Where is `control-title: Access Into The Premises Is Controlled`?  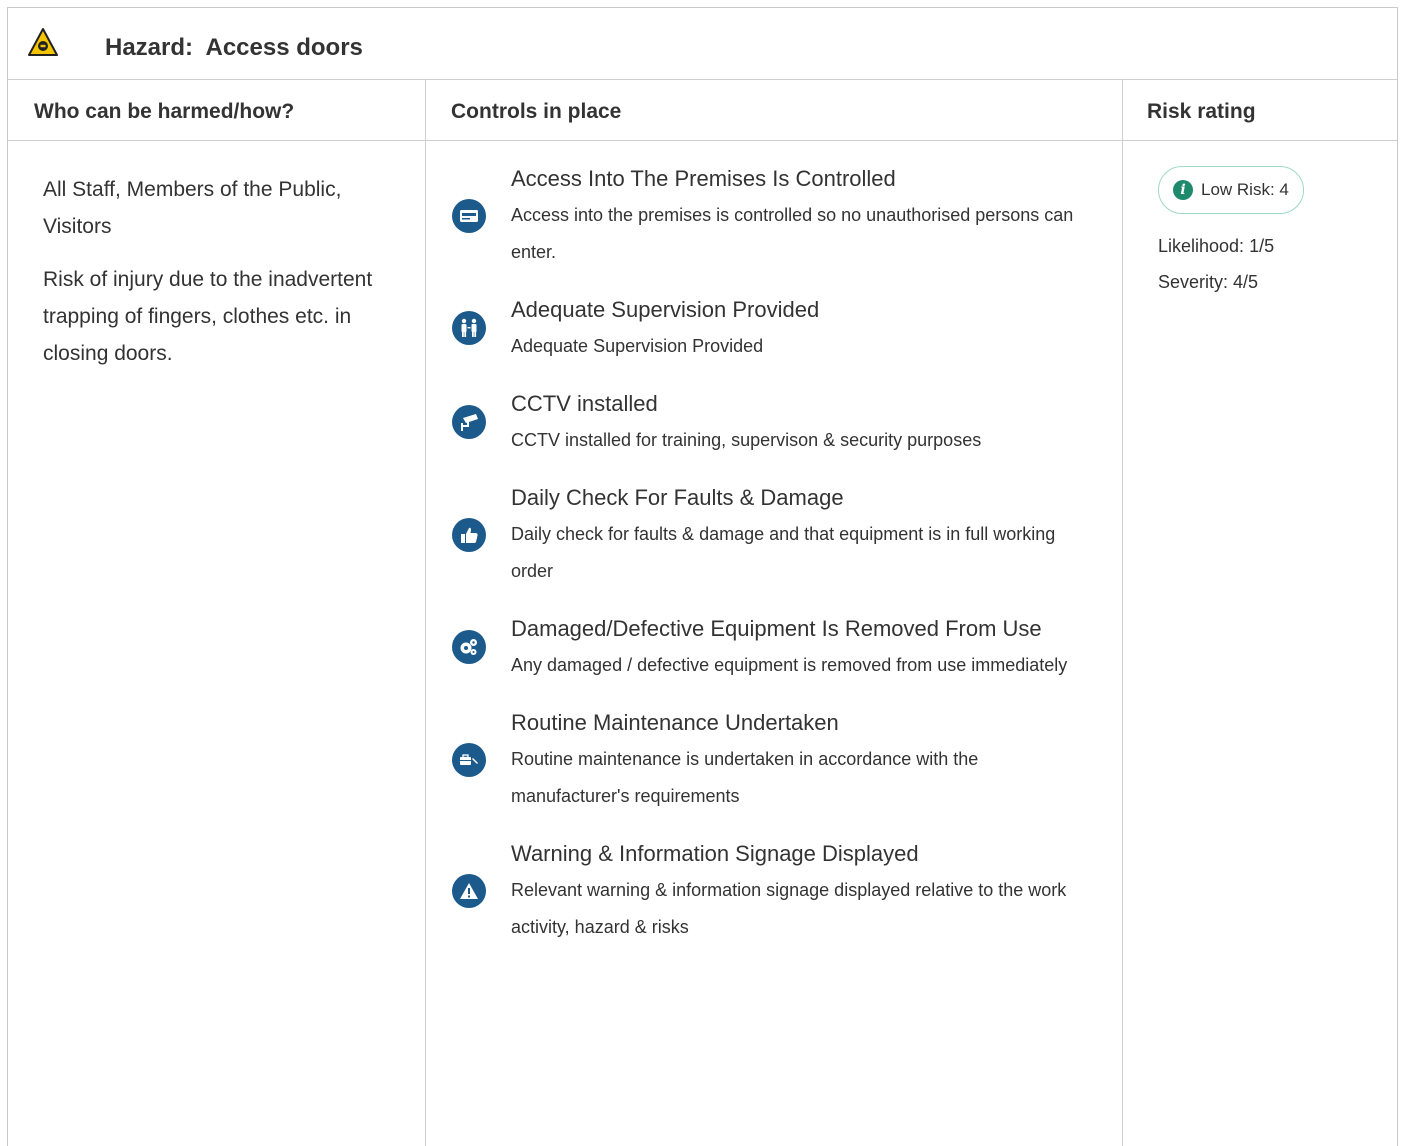 control-title: Access Into The Premises Is Controlled is located at coordinates (703, 178).